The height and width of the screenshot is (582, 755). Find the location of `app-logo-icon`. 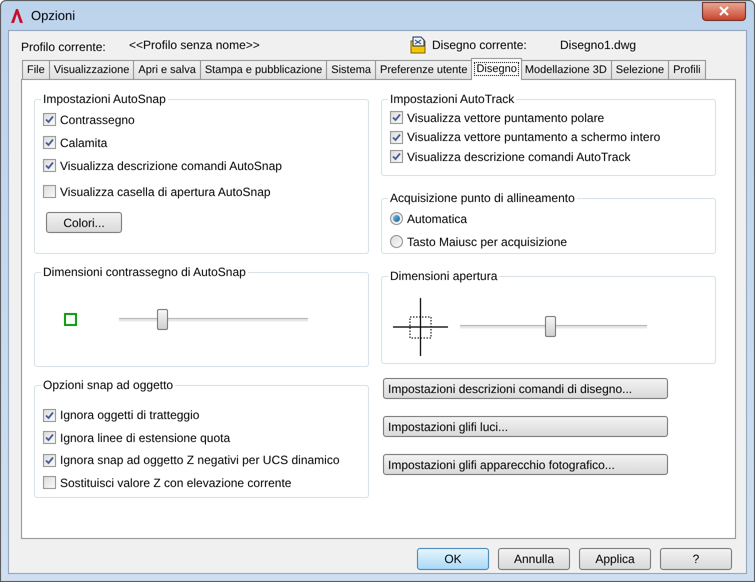

app-logo-icon is located at coordinates (17, 16).